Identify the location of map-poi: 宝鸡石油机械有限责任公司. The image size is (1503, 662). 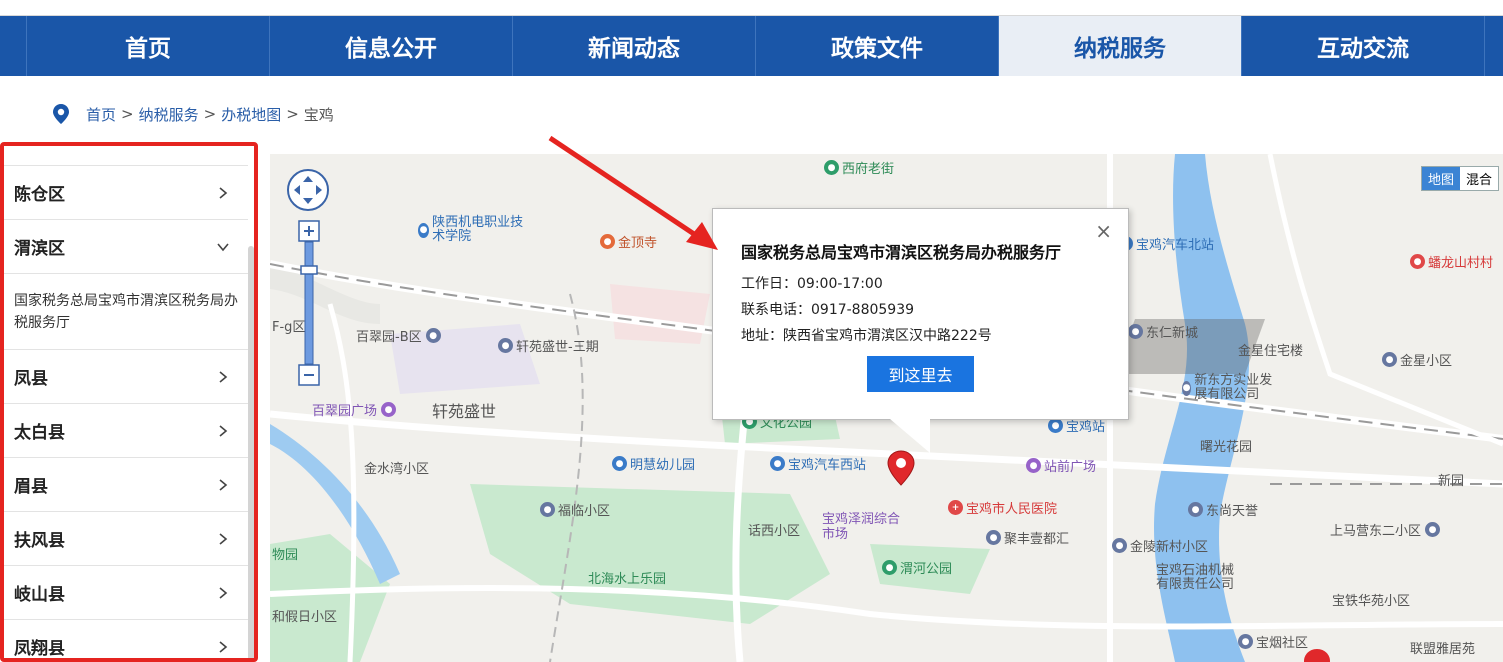
(1201, 578).